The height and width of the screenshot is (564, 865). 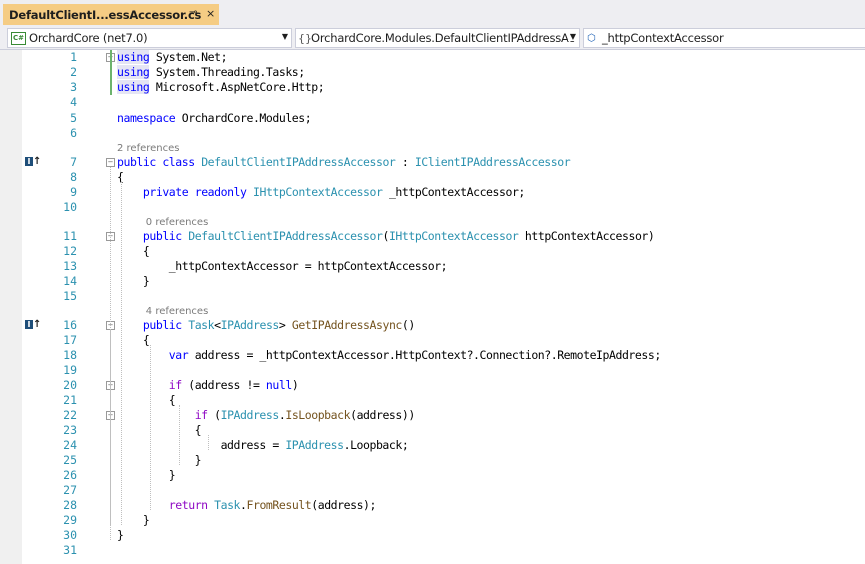 I want to click on line-number: 17, so click(x=70, y=340).